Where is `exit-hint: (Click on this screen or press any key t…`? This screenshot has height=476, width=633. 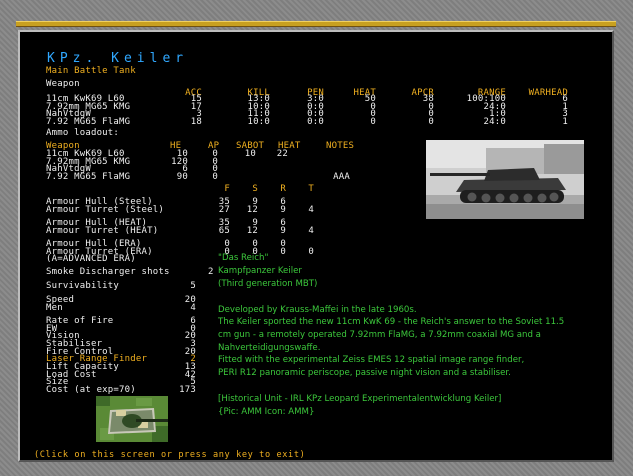 exit-hint: (Click on this screen or press any key t… is located at coordinates (169, 455).